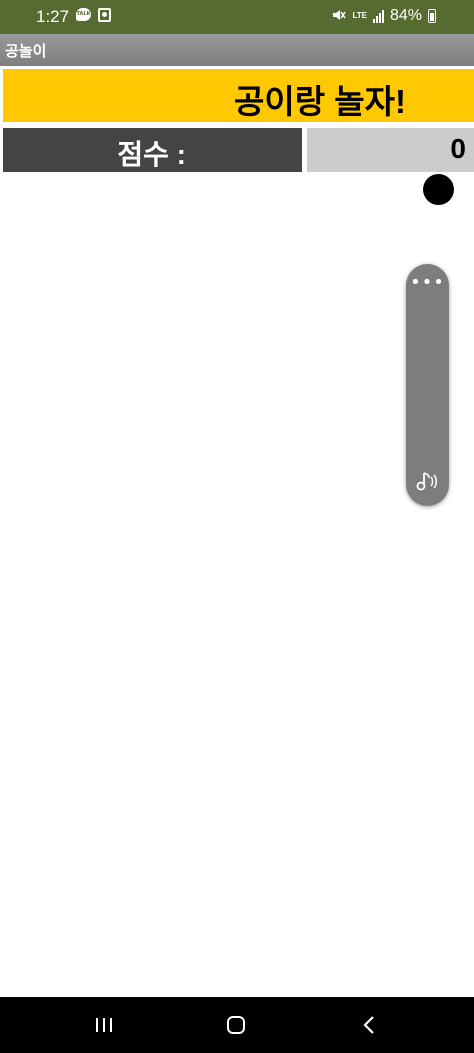 Image resolution: width=474 pixels, height=1053 pixels. I want to click on battery-percent: 84%, so click(405, 15).